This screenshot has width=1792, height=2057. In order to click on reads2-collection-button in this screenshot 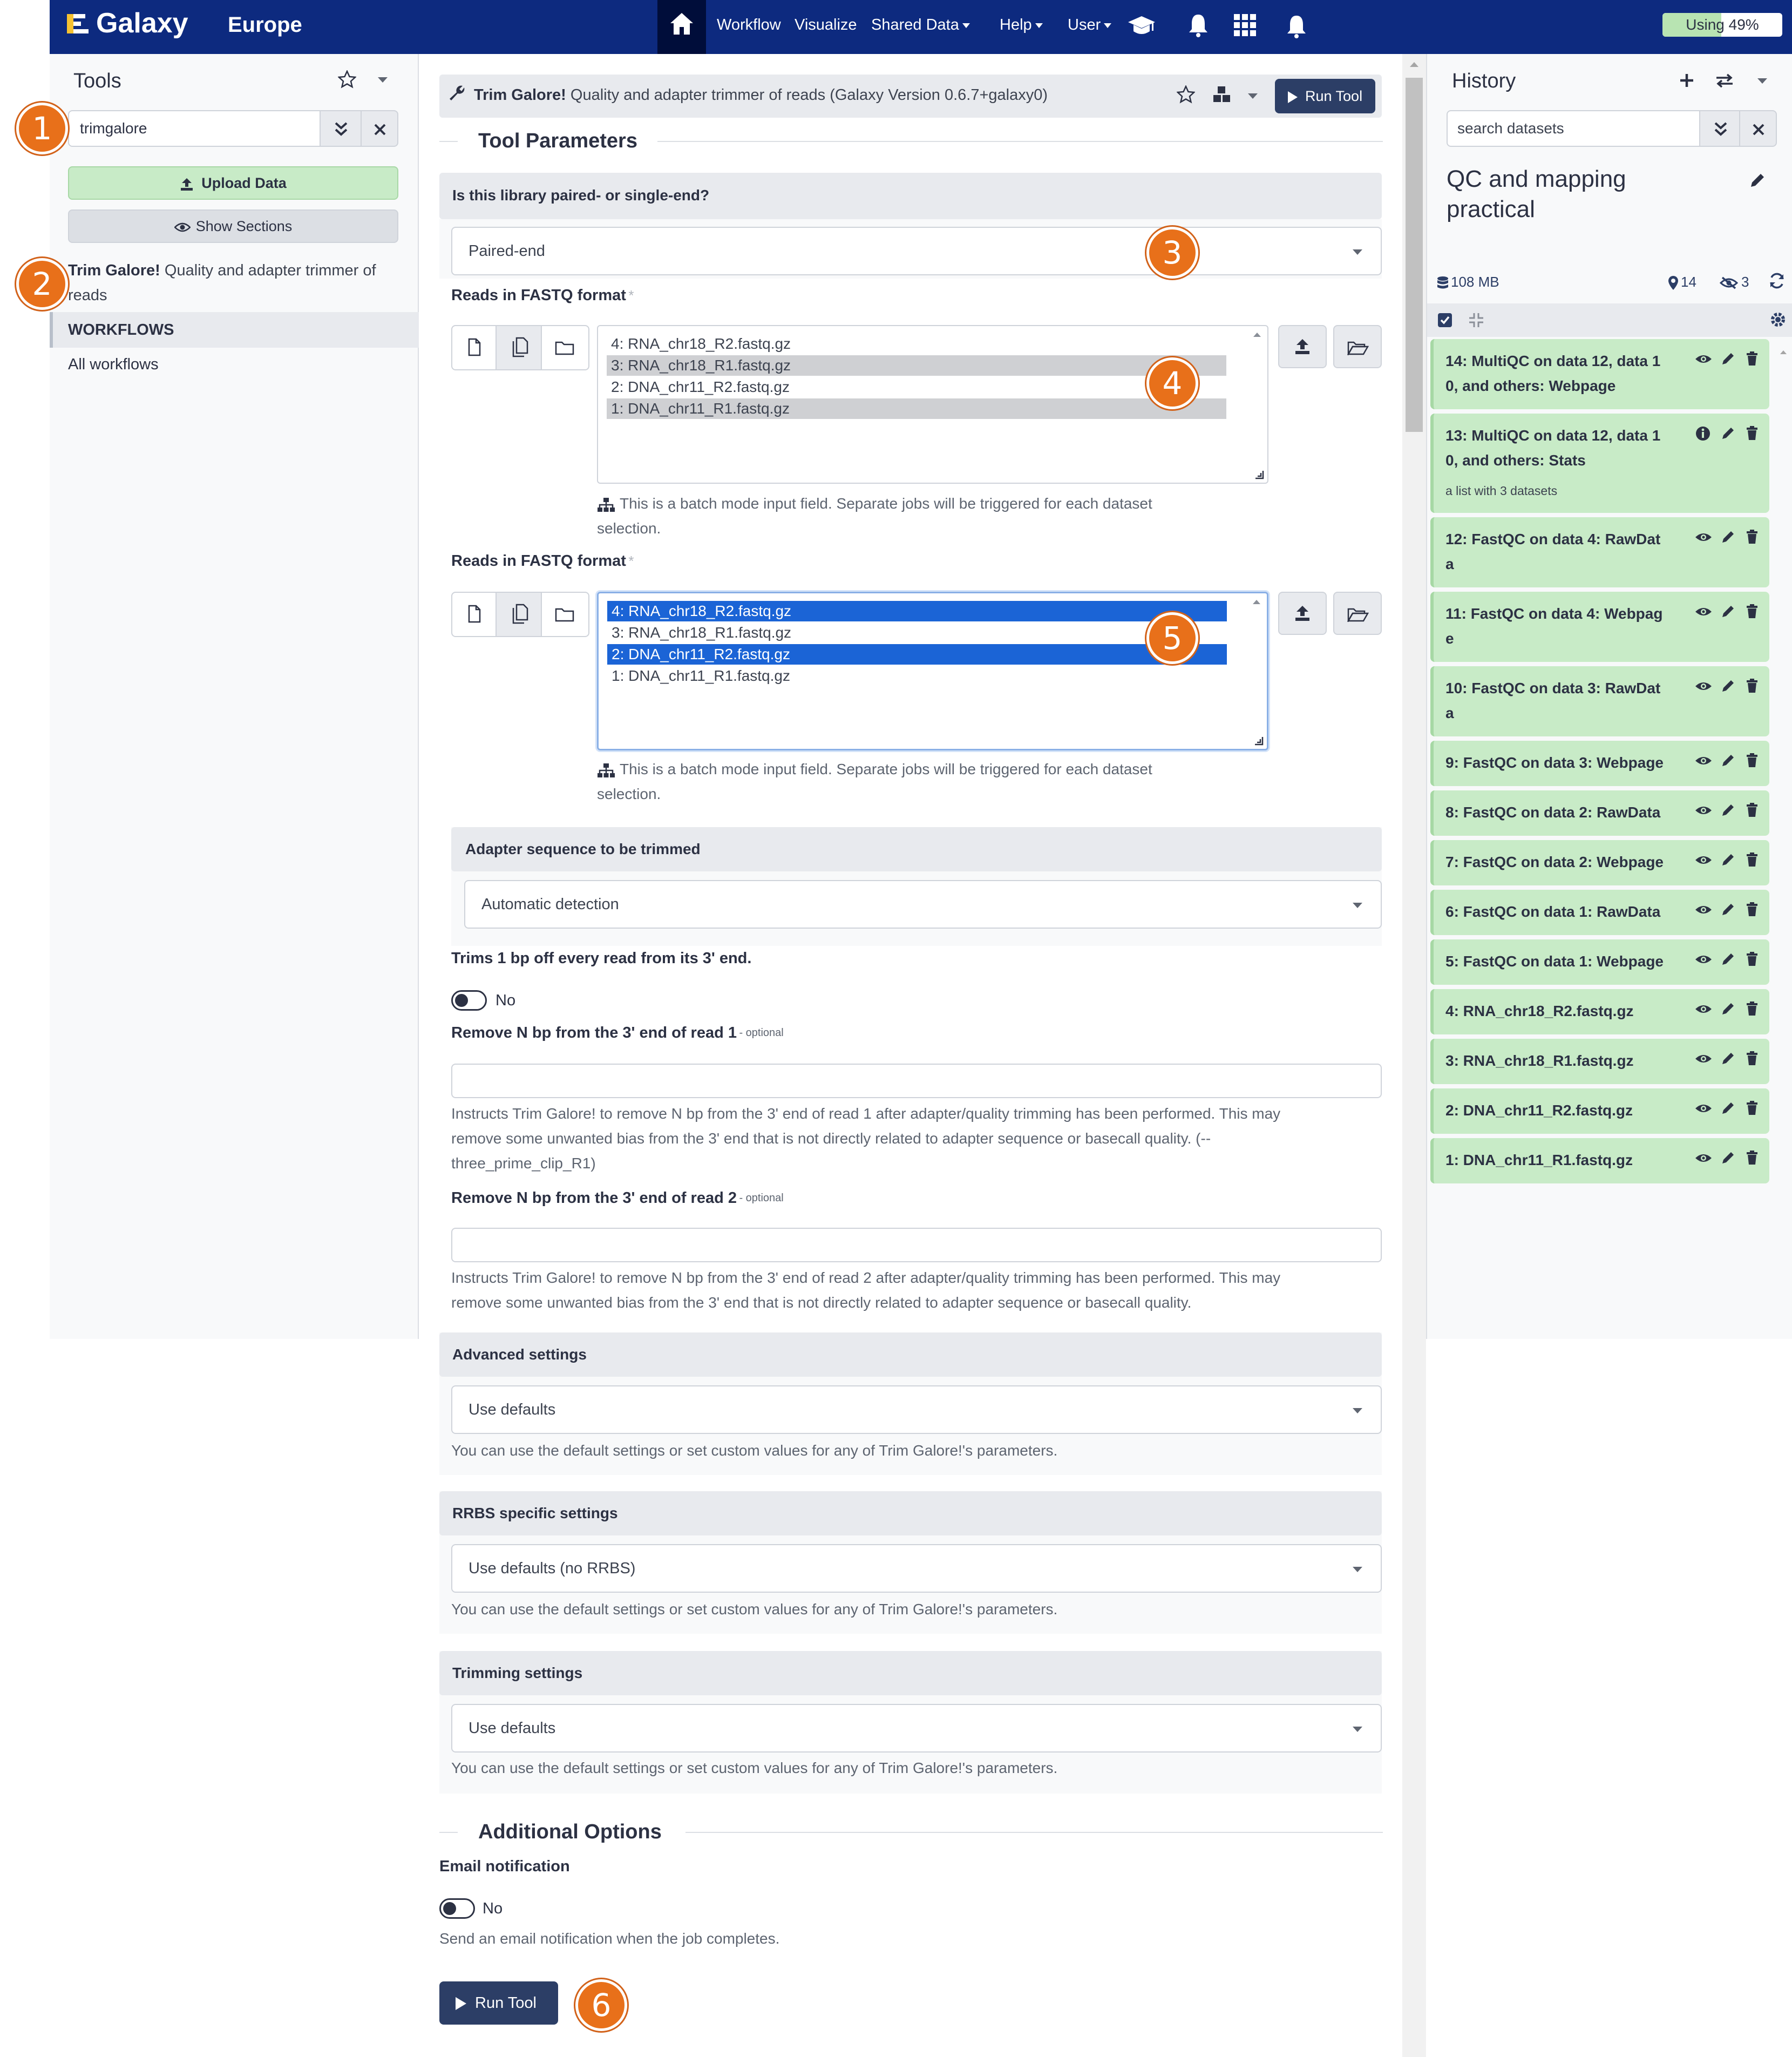, I will do `click(565, 615)`.